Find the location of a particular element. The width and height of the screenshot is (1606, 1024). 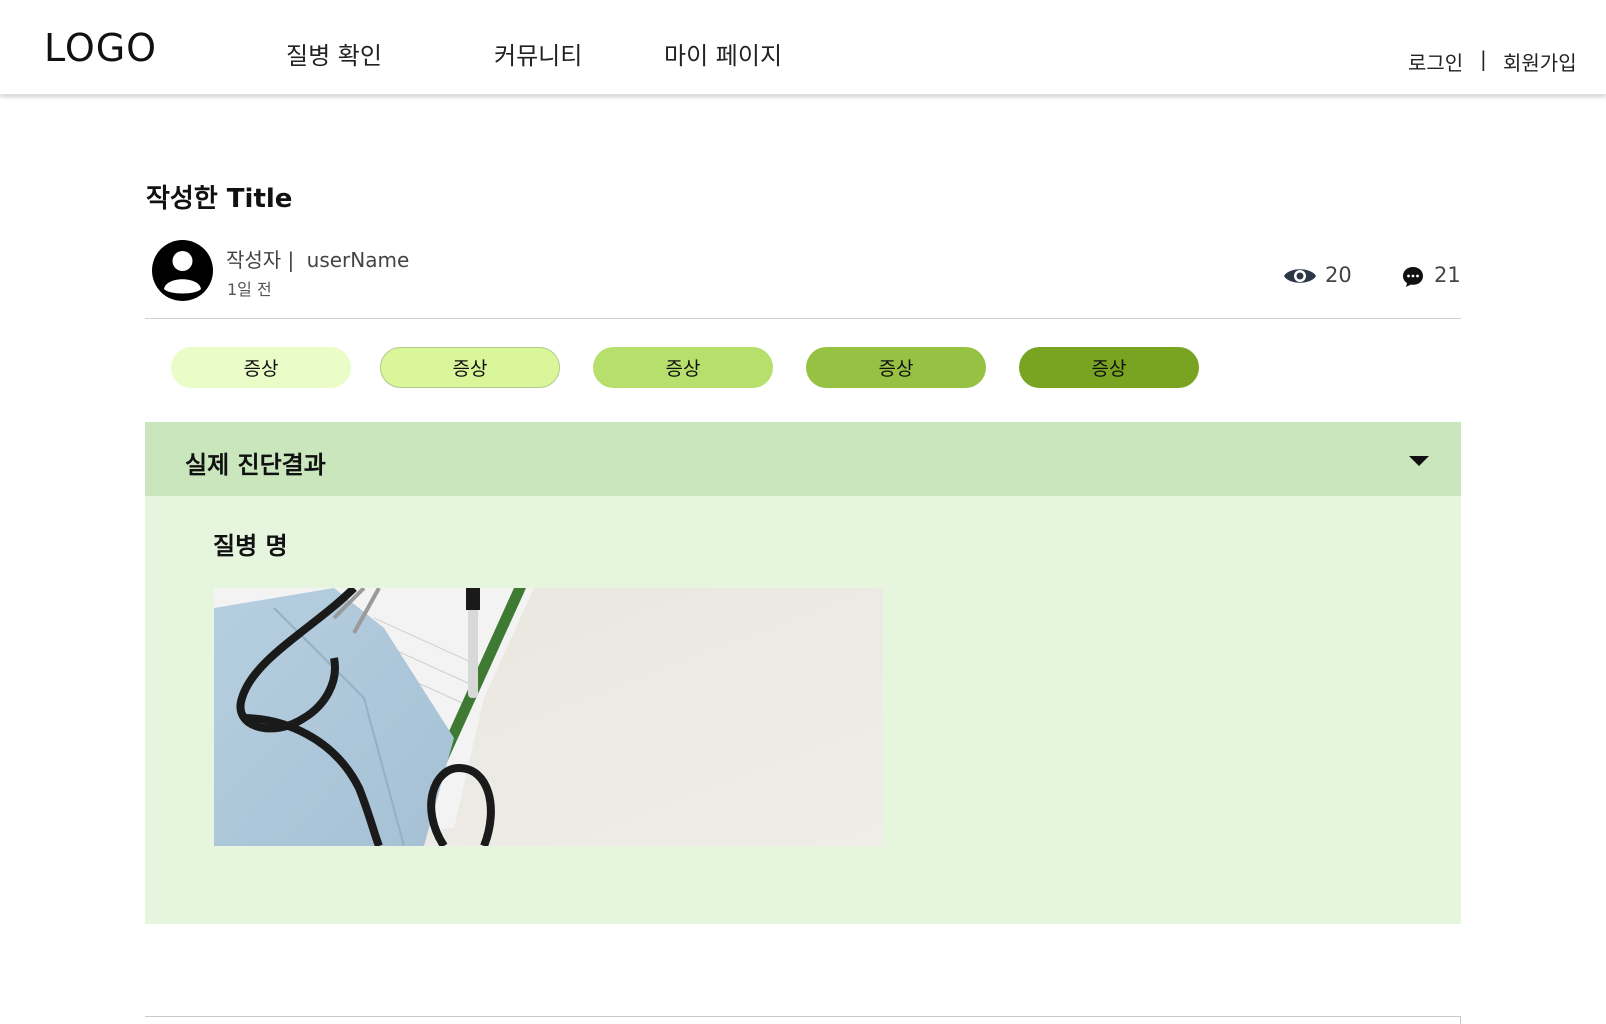

post-title: 작성한 Title is located at coordinates (219, 199).